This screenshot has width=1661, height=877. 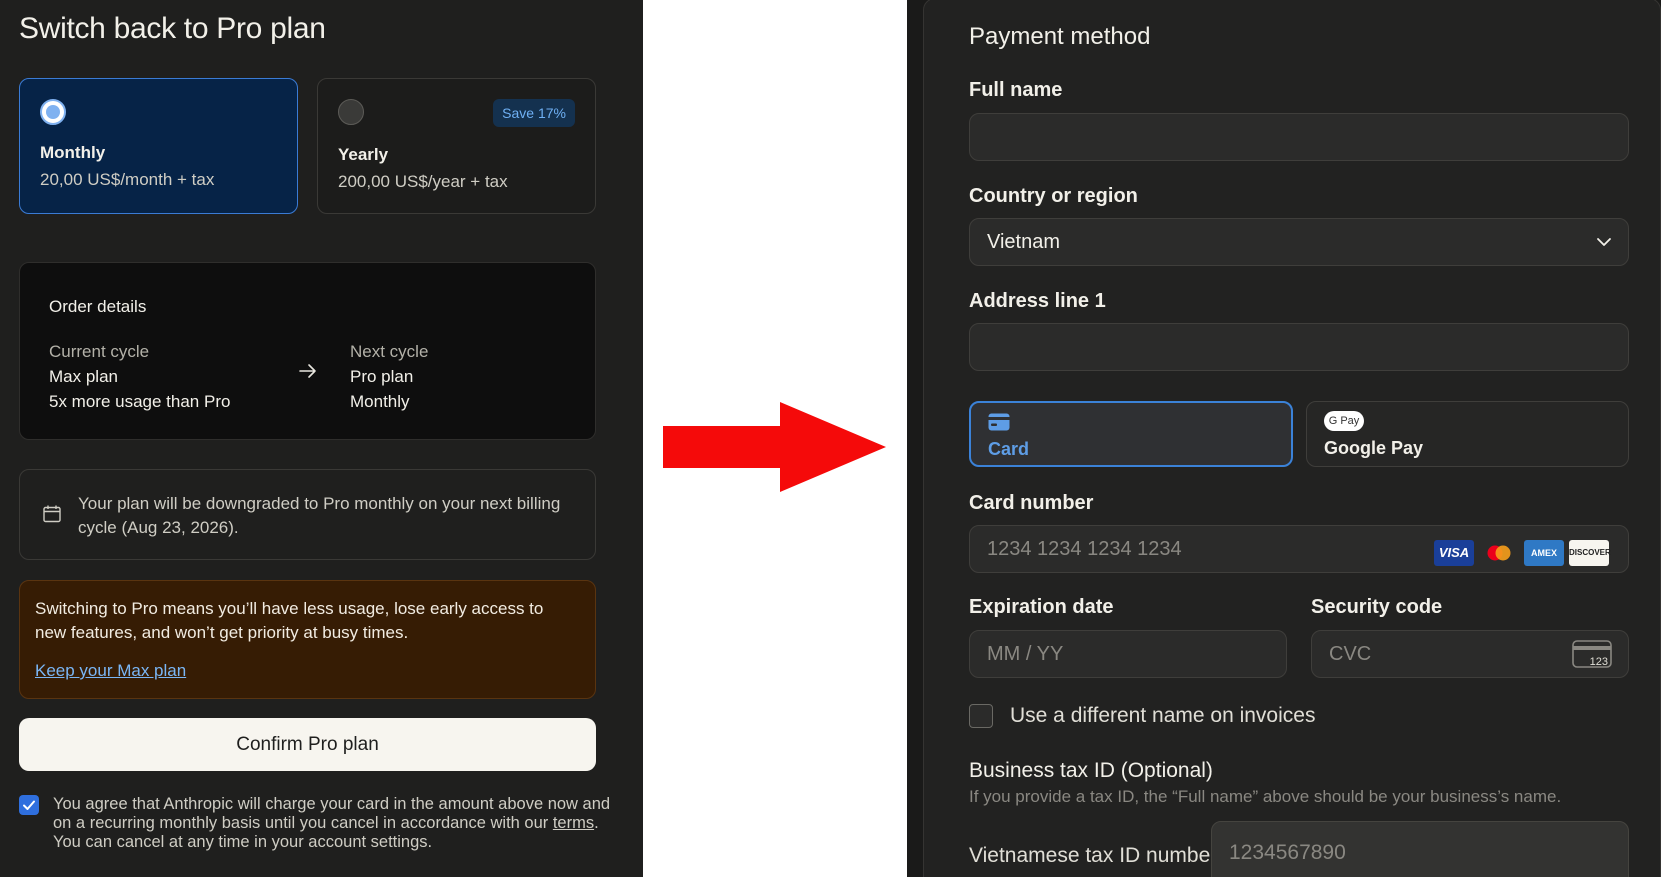 What do you see at coordinates (98, 306) in the screenshot?
I see `order-details-title: Order details` at bounding box center [98, 306].